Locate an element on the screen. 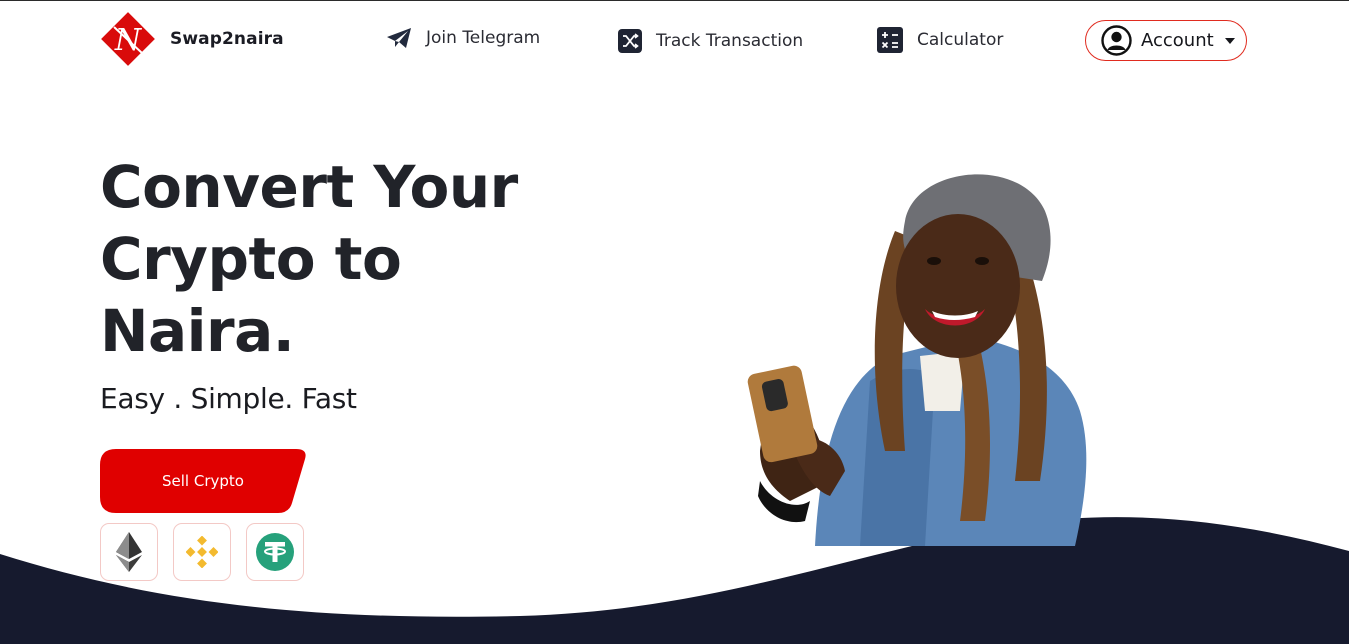 Image resolution: width=1349 pixels, height=644 pixels. account-dropdown-button: Account is located at coordinates (1166, 40).